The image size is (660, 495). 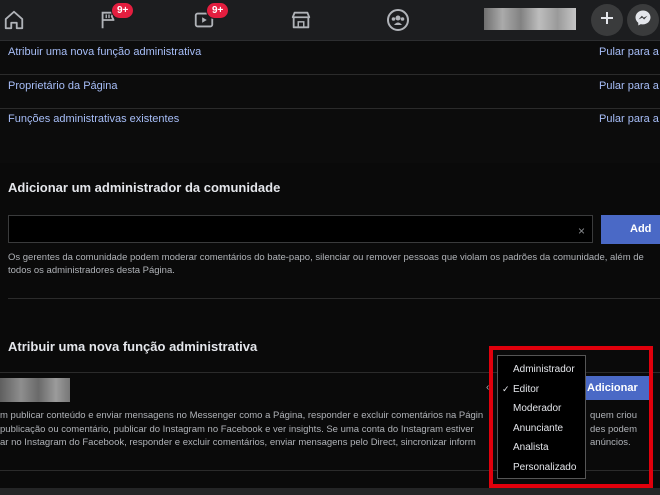 I want to click on role-option-personalizado: Personalizado, so click(x=541, y=467).